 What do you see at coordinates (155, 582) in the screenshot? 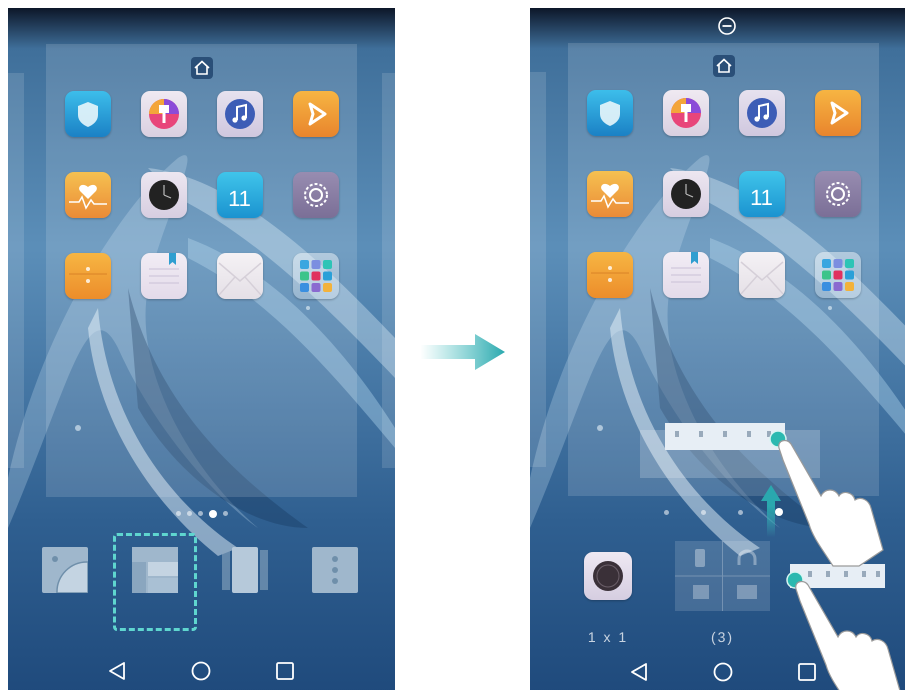
I see `option-tile` at bounding box center [155, 582].